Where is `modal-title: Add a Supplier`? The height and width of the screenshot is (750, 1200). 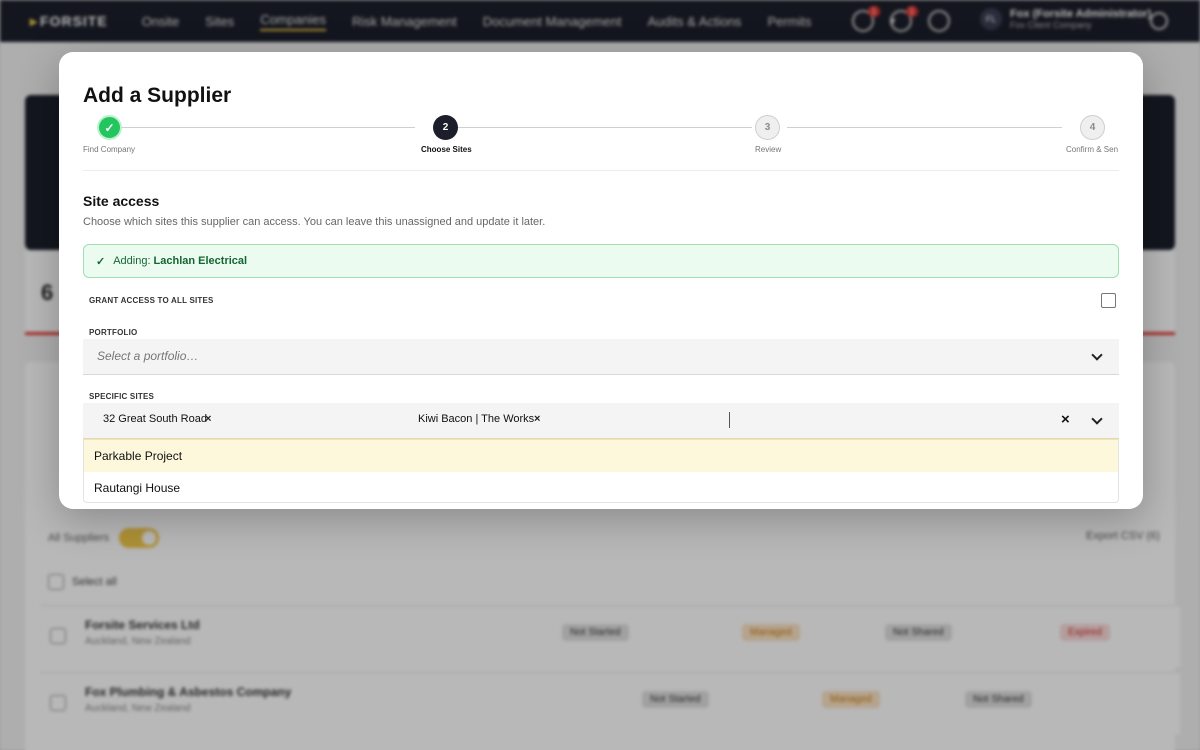
modal-title: Add a Supplier is located at coordinates (157, 95).